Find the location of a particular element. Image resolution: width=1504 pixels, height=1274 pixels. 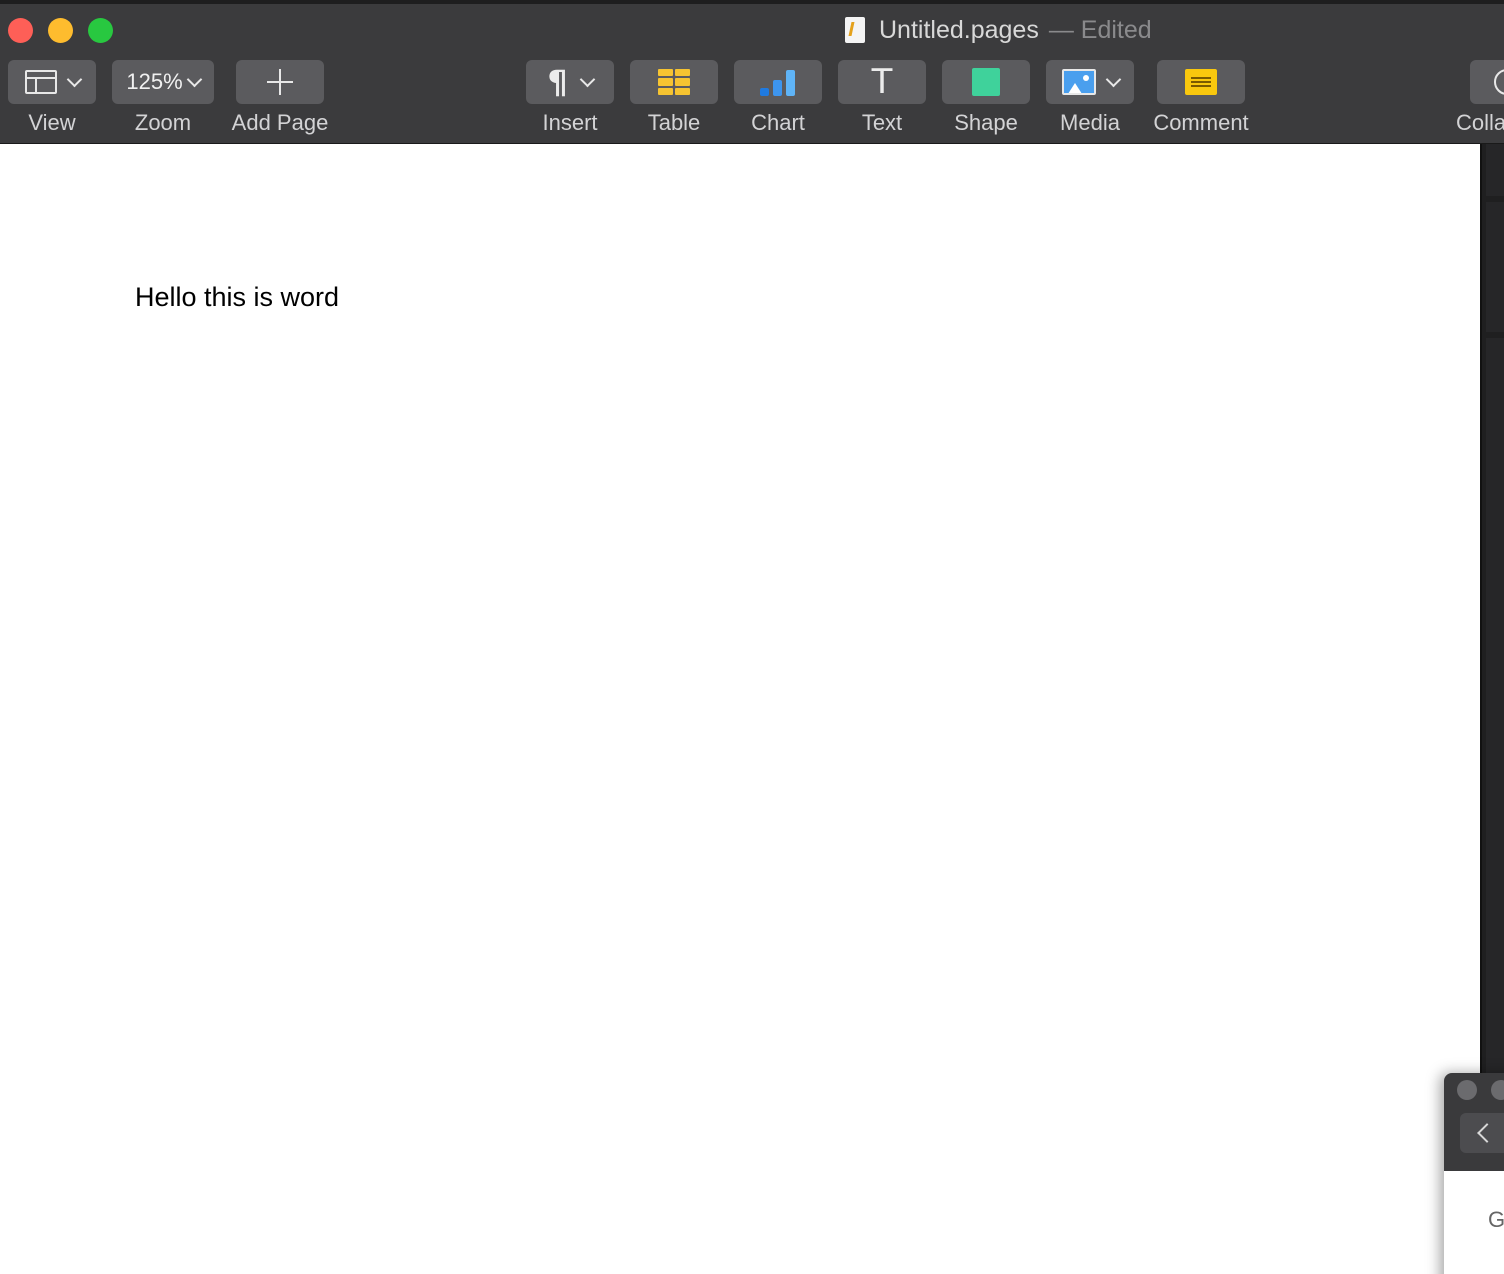

document-body-text: Hello this is word is located at coordinates (237, 297).